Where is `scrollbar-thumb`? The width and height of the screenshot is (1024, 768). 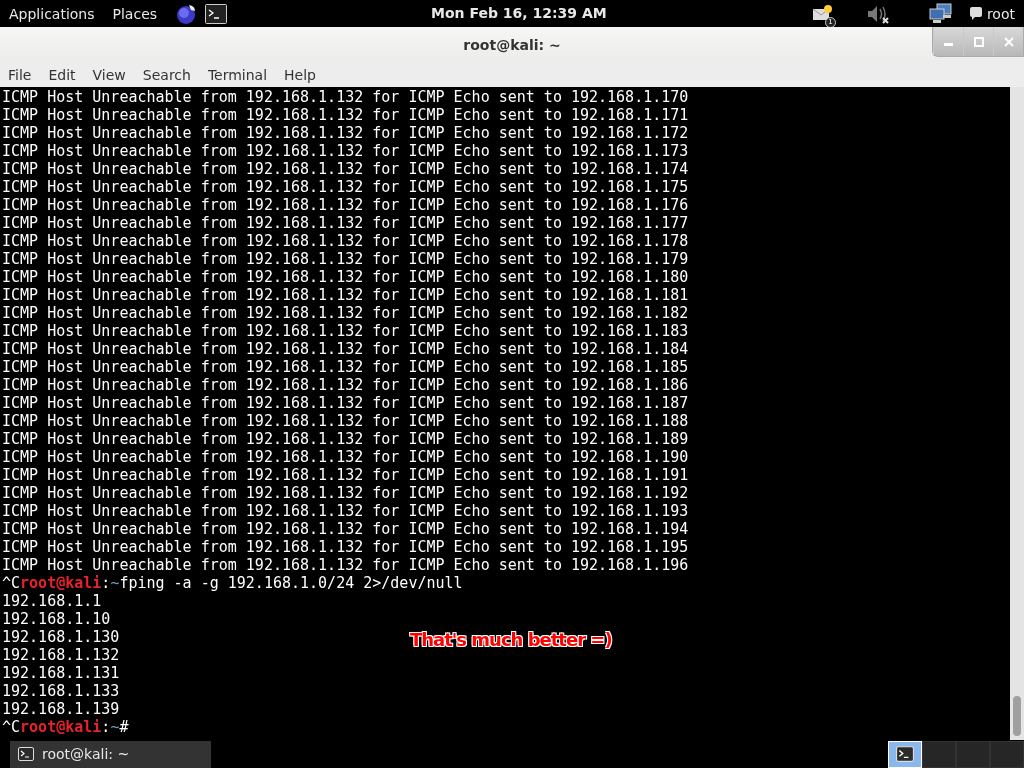
scrollbar-thumb is located at coordinates (1017, 716).